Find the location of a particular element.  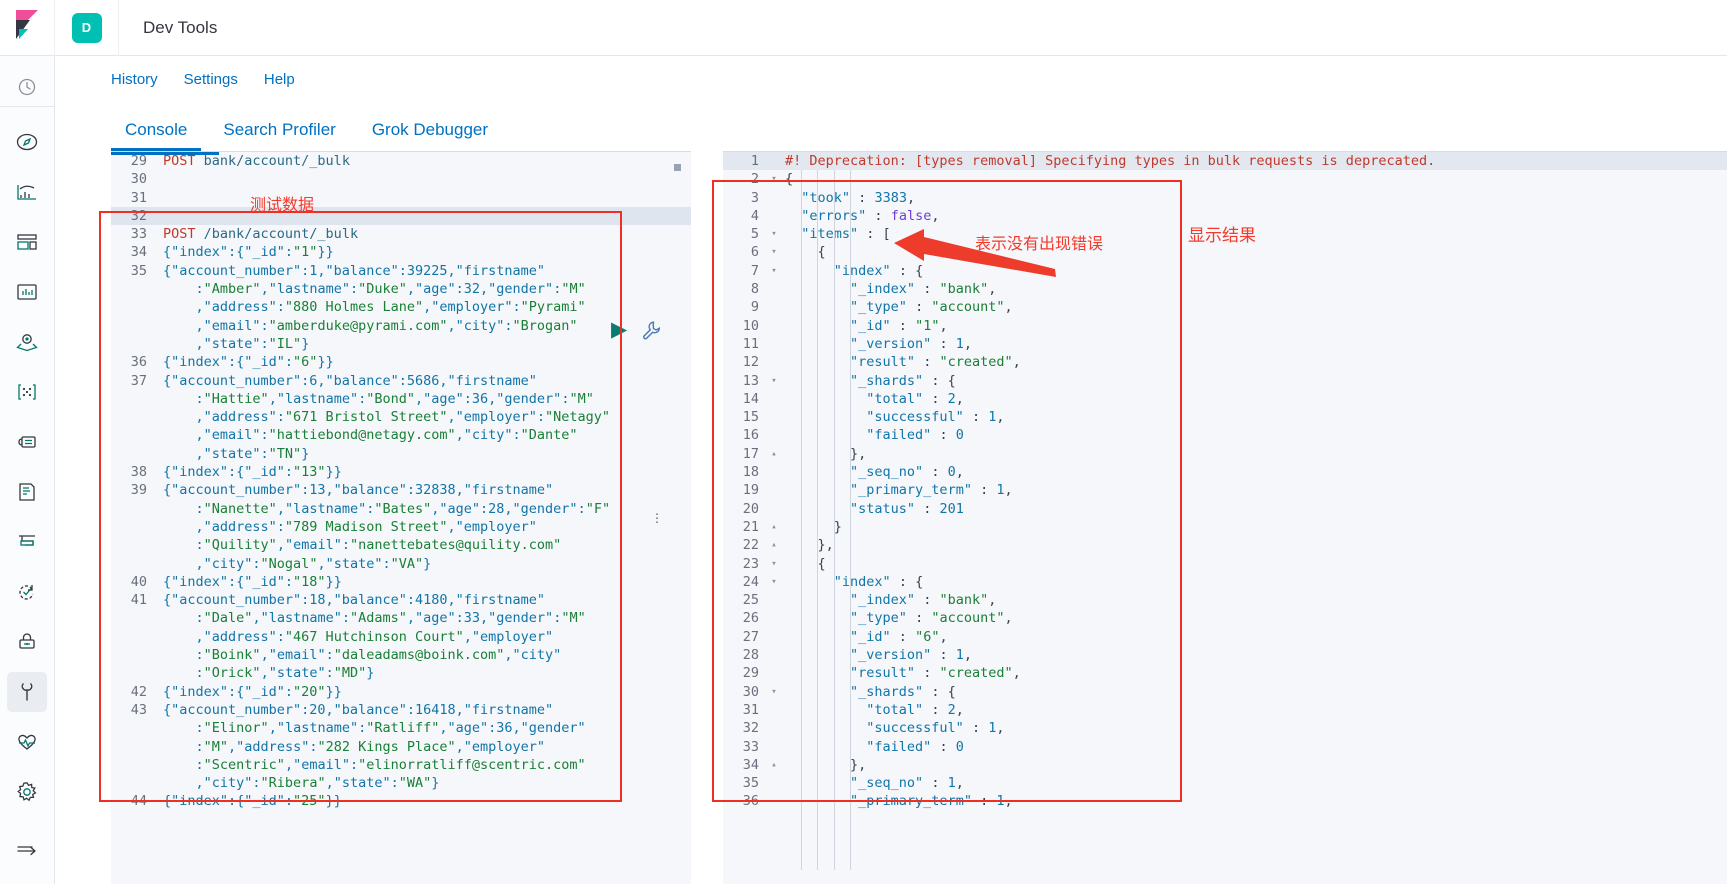

code-line: 8 "_index" : "bank", is located at coordinates (1225, 289).